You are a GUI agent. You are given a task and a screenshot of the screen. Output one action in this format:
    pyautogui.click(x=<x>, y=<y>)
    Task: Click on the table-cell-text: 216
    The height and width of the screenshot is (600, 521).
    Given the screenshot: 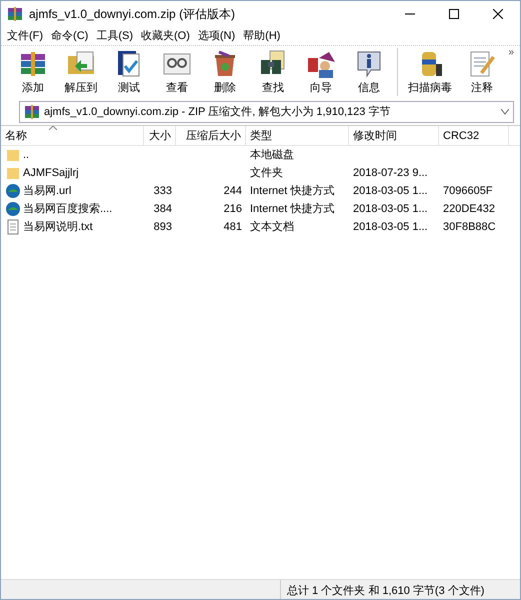 What is the action you would take?
    pyautogui.click(x=232, y=209)
    